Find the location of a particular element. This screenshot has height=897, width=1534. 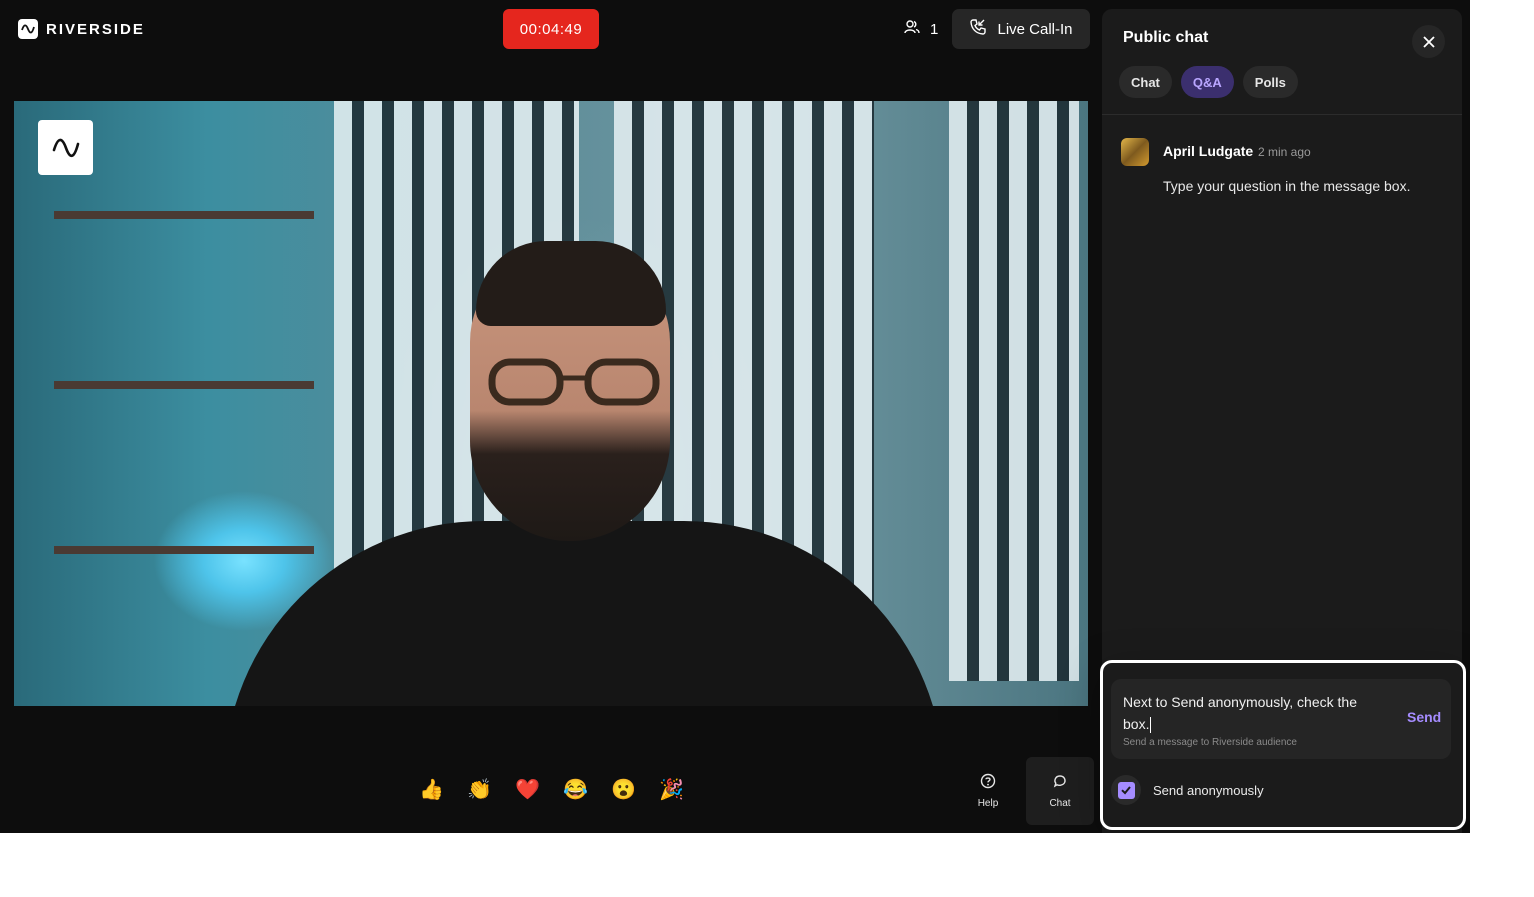

background-wall-panel is located at coordinates (1014, 391).